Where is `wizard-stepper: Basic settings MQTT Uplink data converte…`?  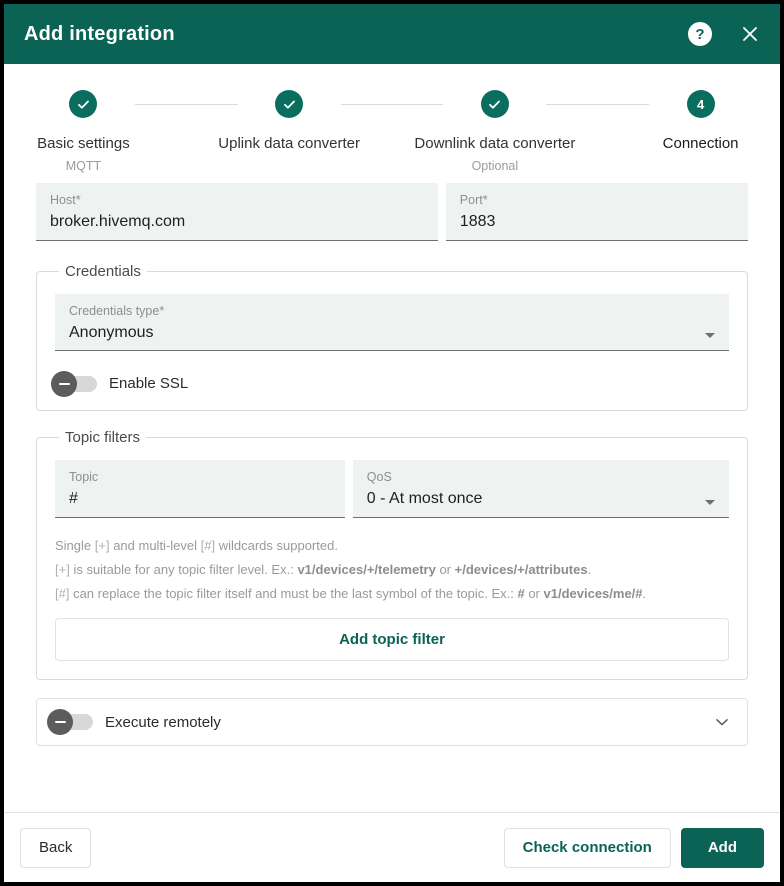 wizard-stepper: Basic settings MQTT Uplink data converte… is located at coordinates (392, 120).